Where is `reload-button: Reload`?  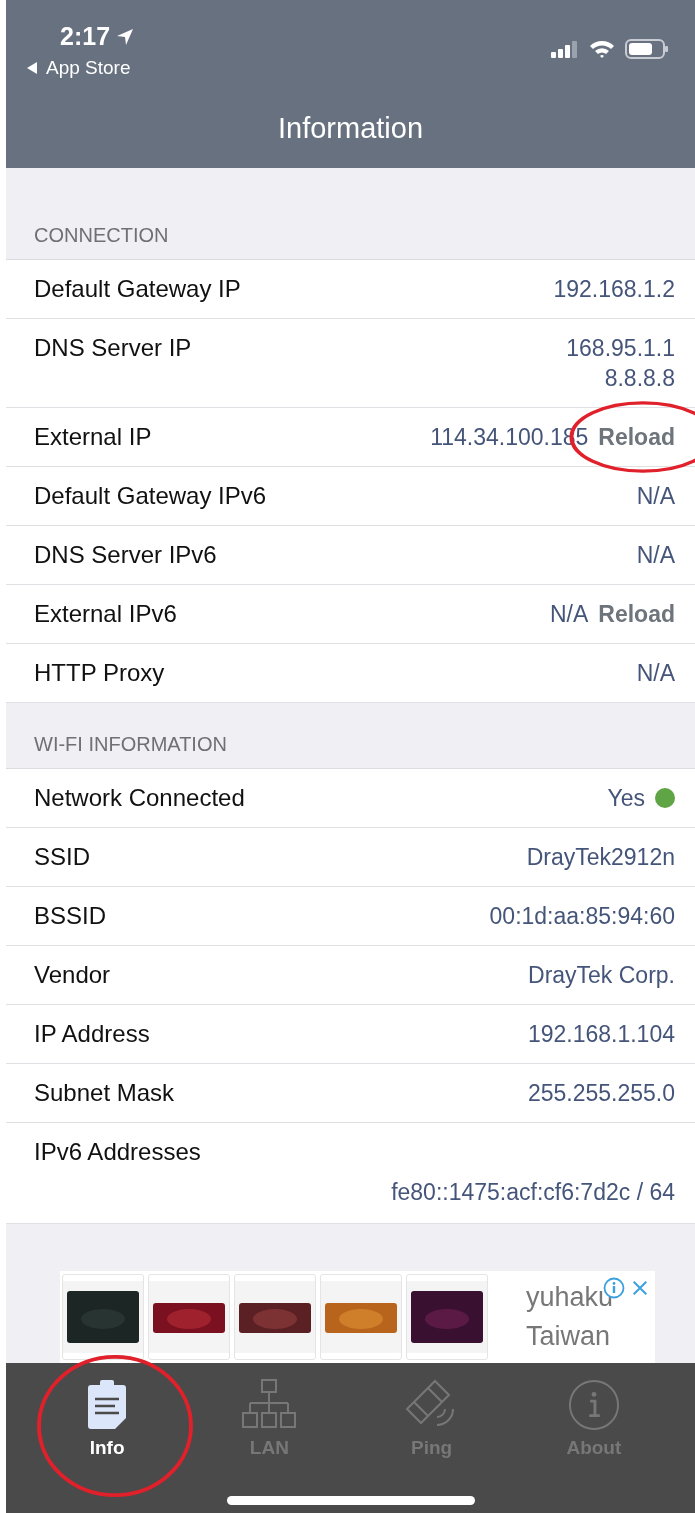
reload-button: Reload is located at coordinates (636, 614).